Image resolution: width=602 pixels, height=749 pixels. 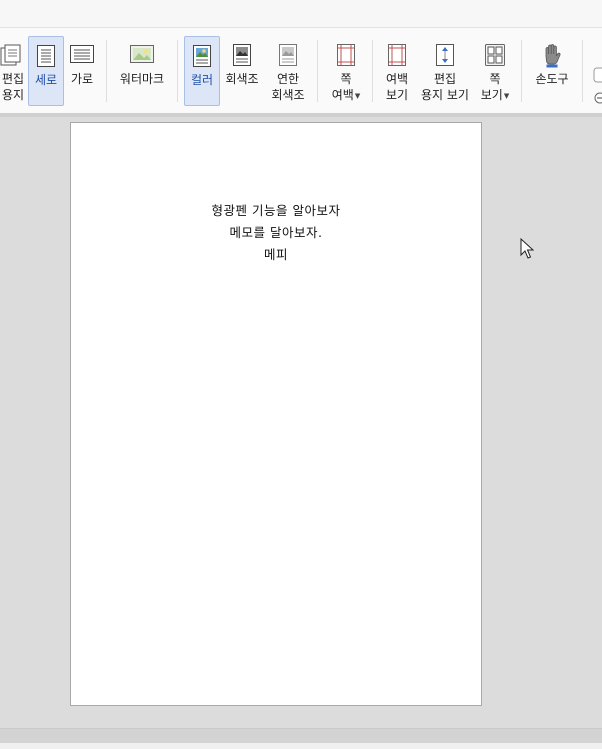 I want to click on hand-tool-icon, so click(x=552, y=57).